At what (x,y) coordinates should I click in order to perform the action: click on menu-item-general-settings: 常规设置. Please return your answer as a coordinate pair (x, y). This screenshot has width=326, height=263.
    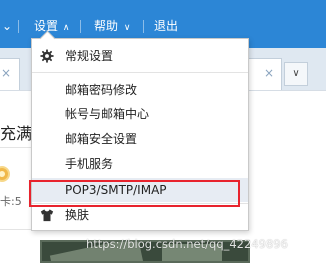
    Looking at the image, I should click on (140, 56).